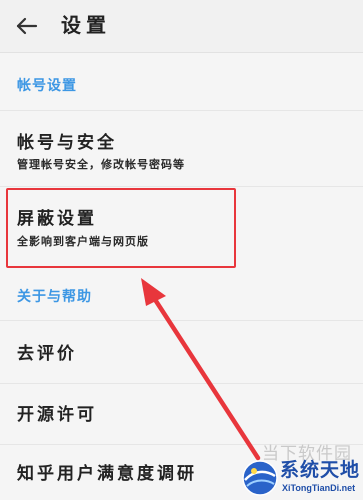 Image resolution: width=363 pixels, height=500 pixels. I want to click on globe-logo-icon, so click(260, 478).